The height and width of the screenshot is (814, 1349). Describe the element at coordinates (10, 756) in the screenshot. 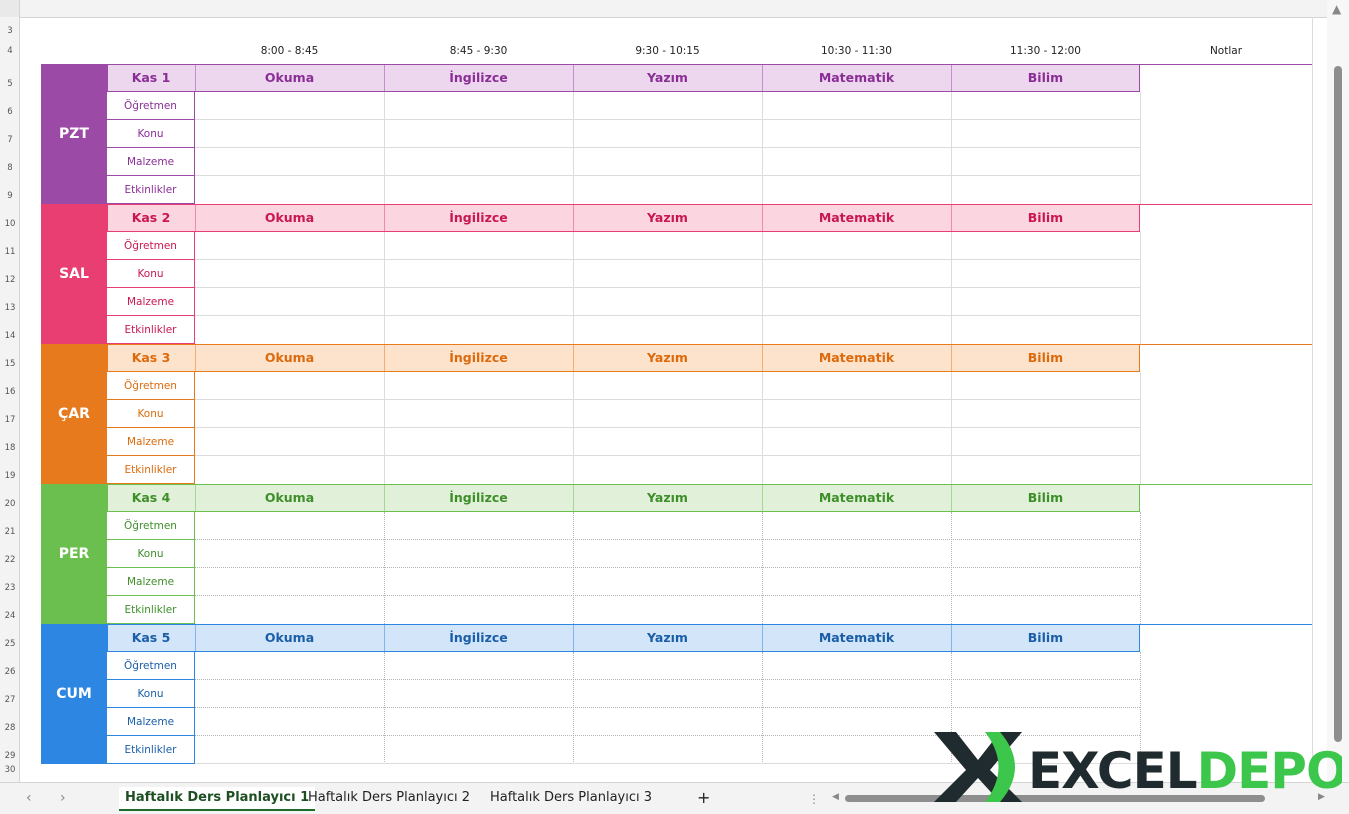

I see `row-number-29: 29` at that location.